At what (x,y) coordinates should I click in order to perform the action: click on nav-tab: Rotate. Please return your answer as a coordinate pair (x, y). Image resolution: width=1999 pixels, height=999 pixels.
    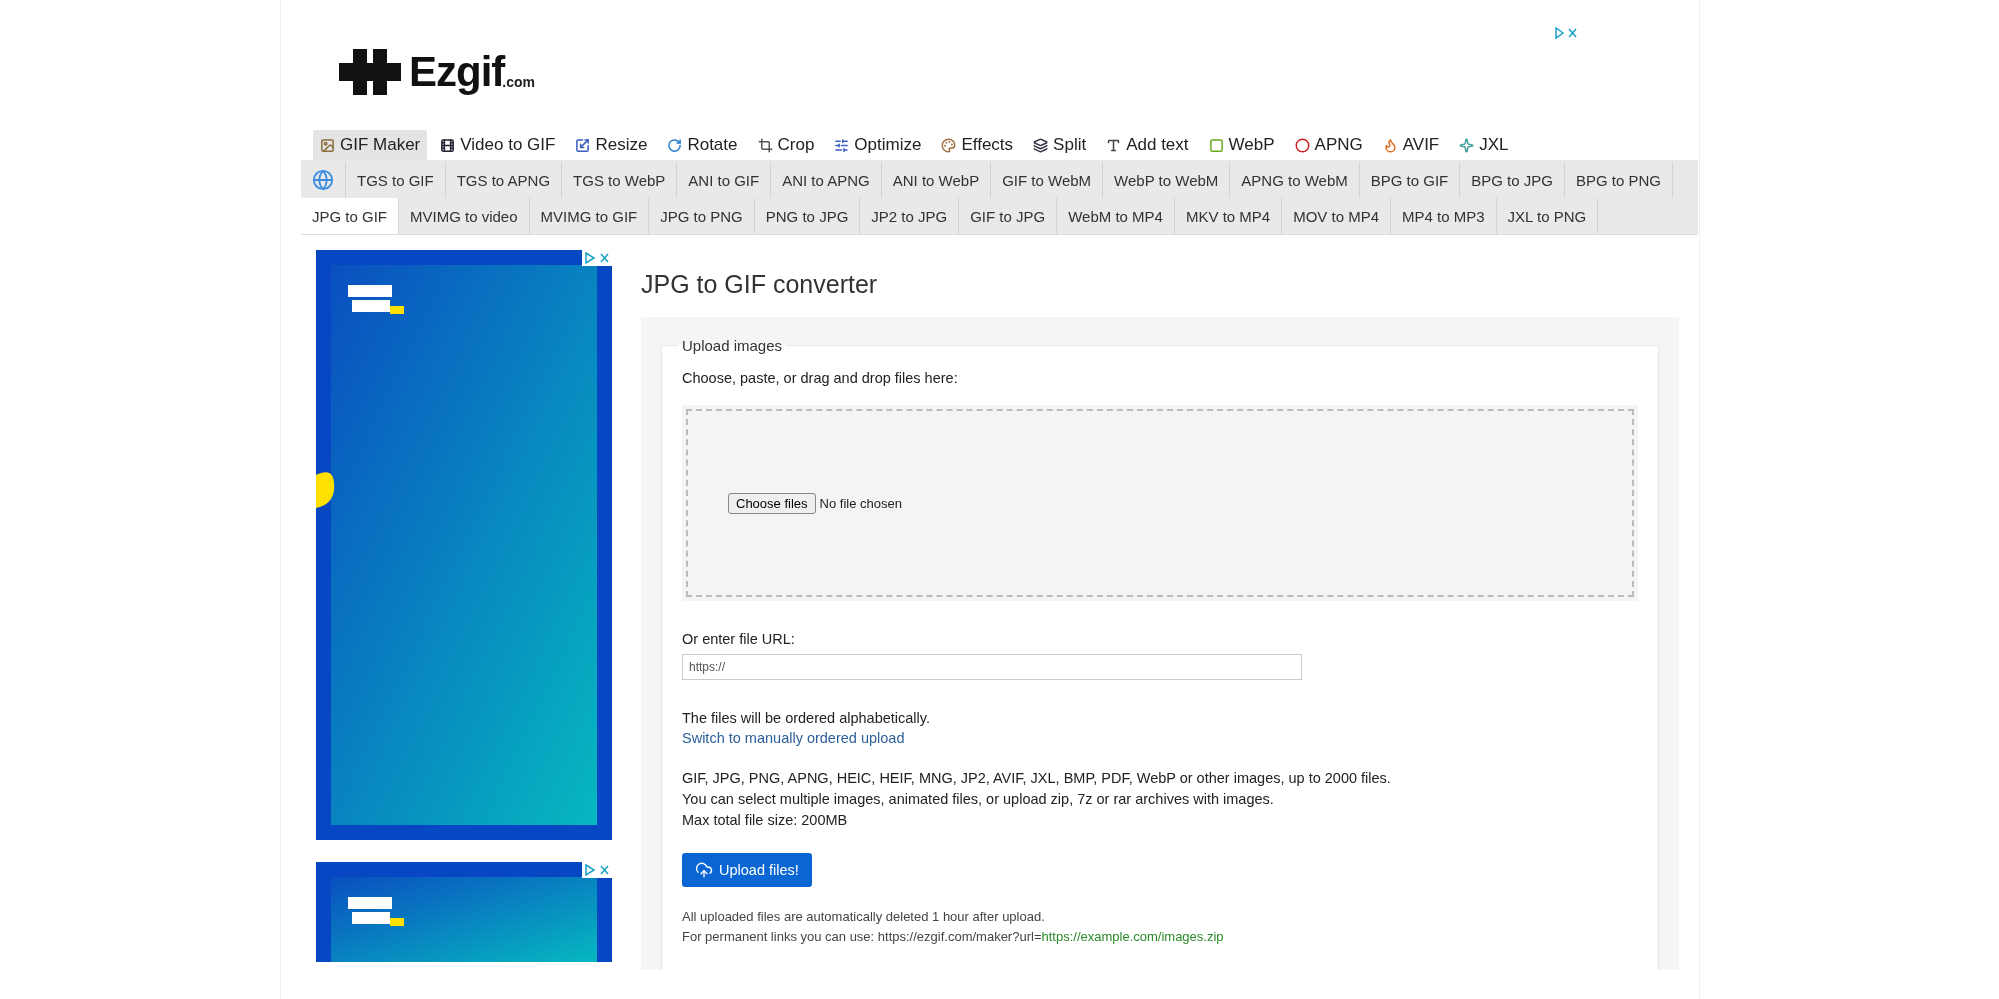
    Looking at the image, I should click on (702, 145).